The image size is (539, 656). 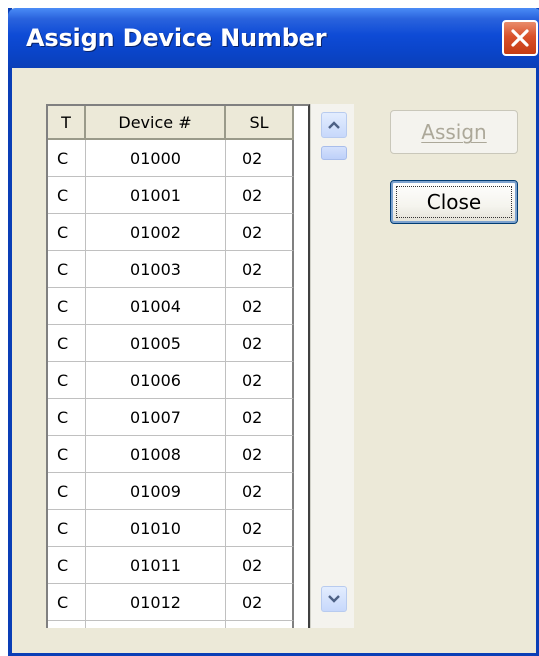 I want to click on cell-device-number: 01006, so click(x=156, y=380).